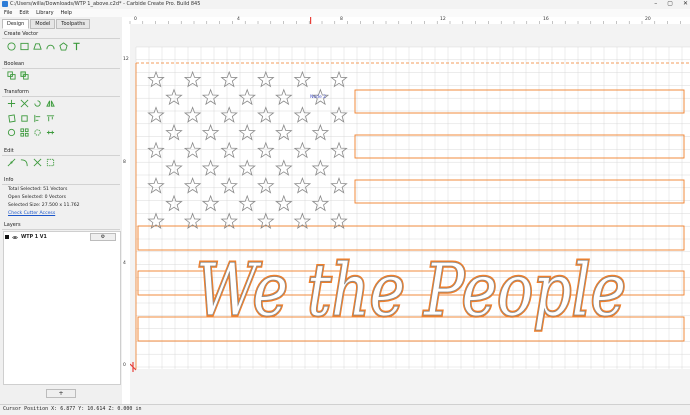 The image size is (690, 415). Describe the element at coordinates (37, 118) in the screenshot. I see `align-left-icon` at that location.